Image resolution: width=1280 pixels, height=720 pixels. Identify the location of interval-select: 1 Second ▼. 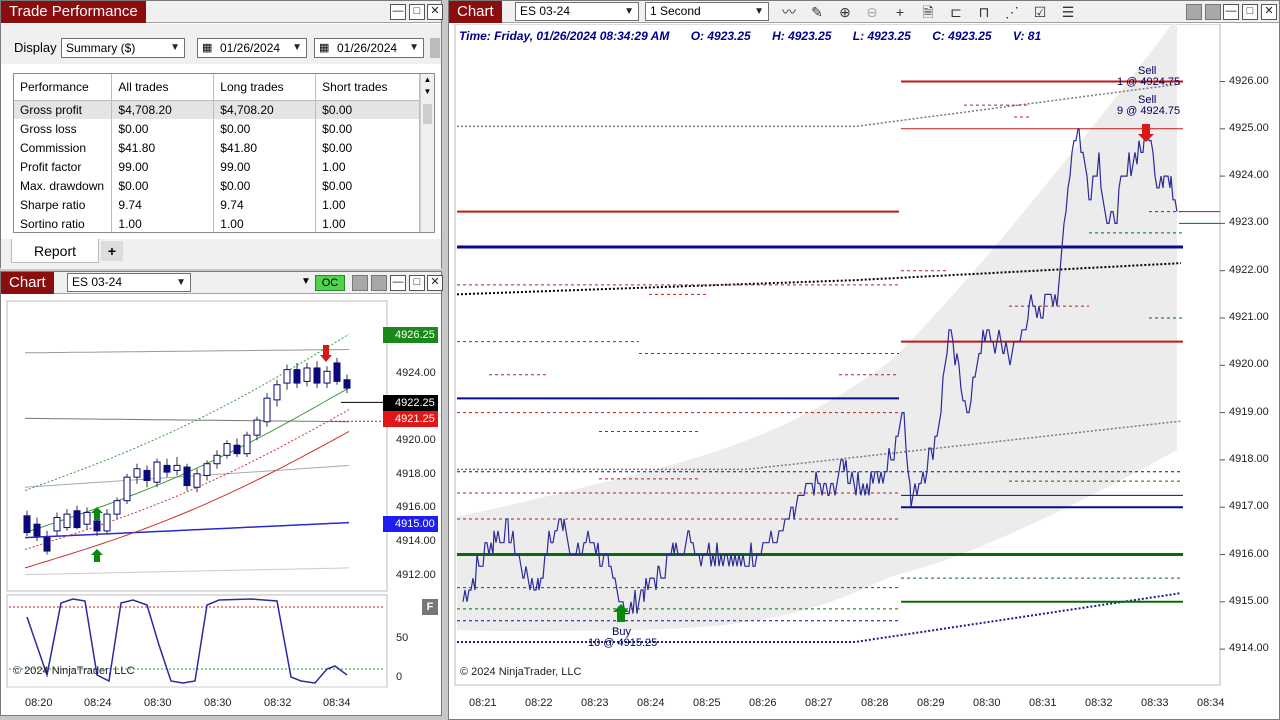
(707, 11).